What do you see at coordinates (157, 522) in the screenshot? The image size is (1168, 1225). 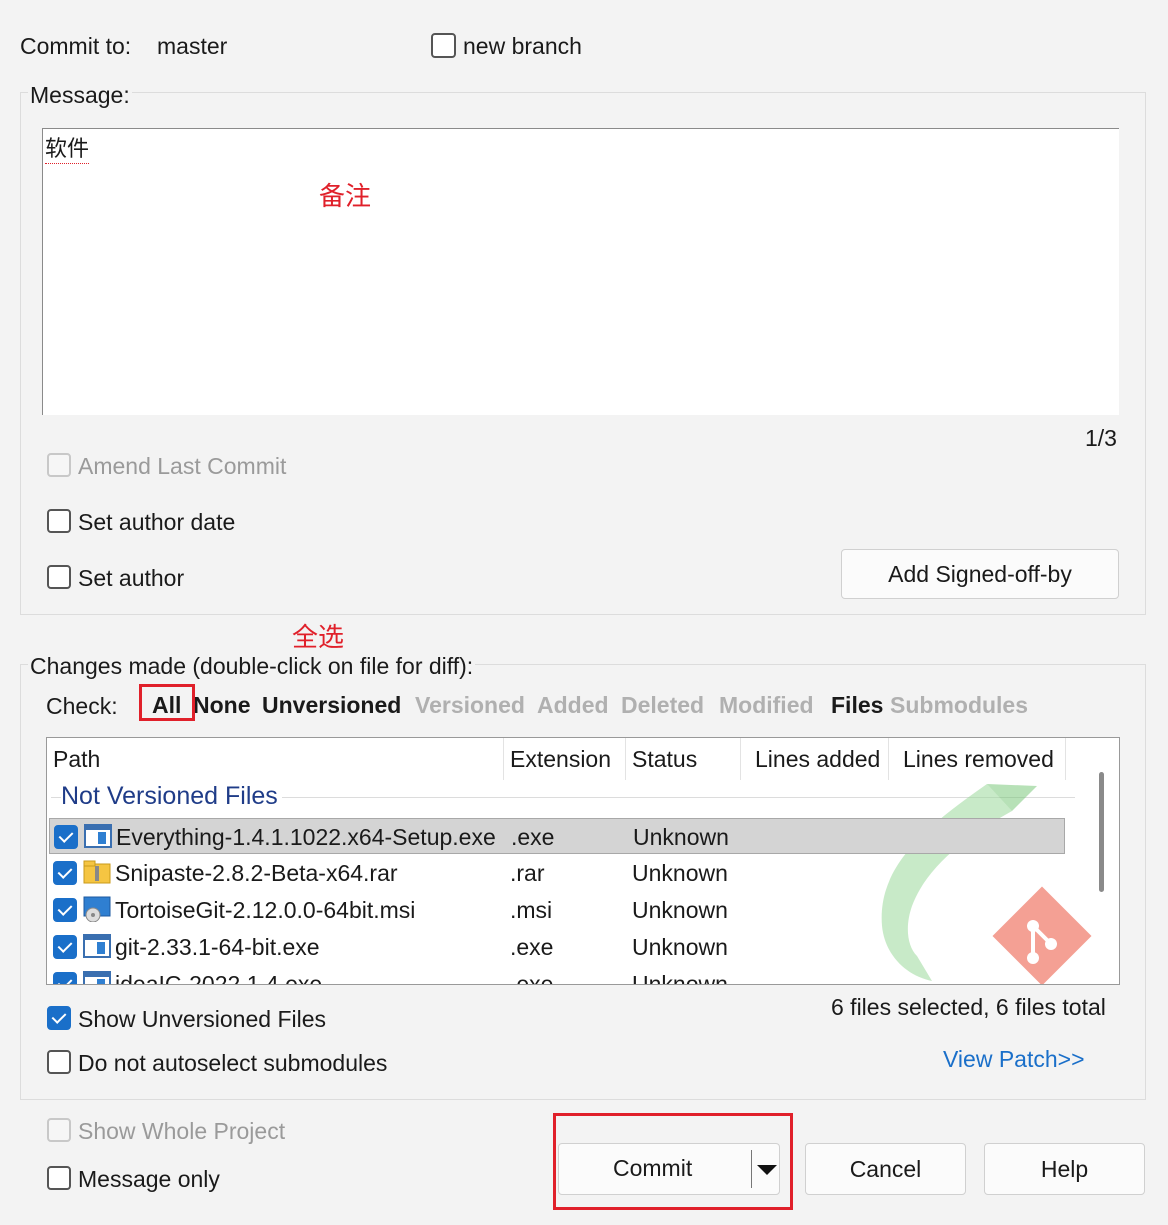 I see `set-author-date-label: Set author date` at bounding box center [157, 522].